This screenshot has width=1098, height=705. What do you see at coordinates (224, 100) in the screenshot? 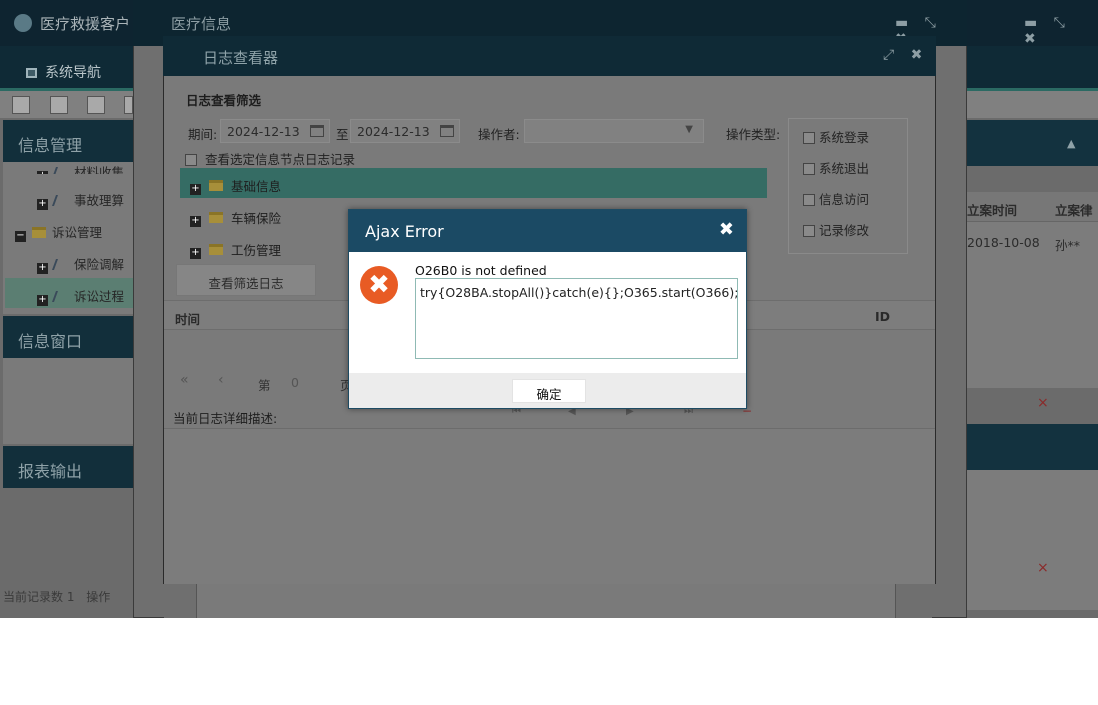
I see `filter-section-title: 日志查看筛选` at bounding box center [224, 100].